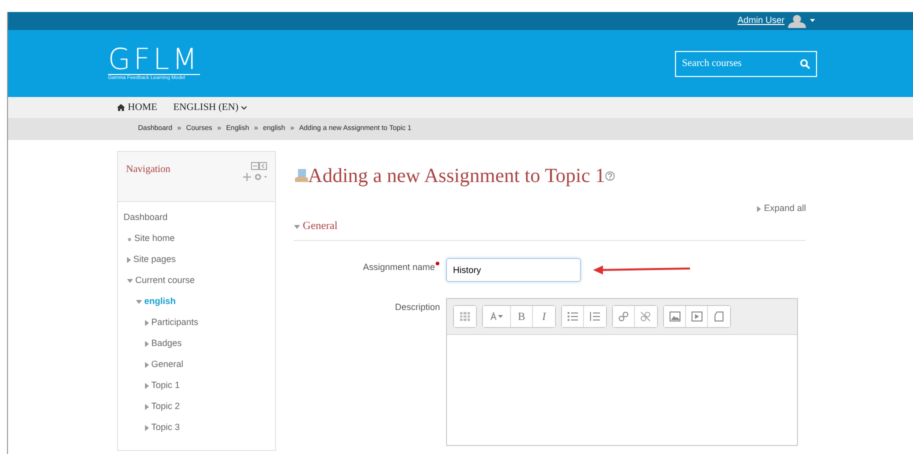 The width and height of the screenshot is (913, 454). What do you see at coordinates (457, 176) in the screenshot?
I see `page-title: Adding a new Assignment to Topic 1` at bounding box center [457, 176].